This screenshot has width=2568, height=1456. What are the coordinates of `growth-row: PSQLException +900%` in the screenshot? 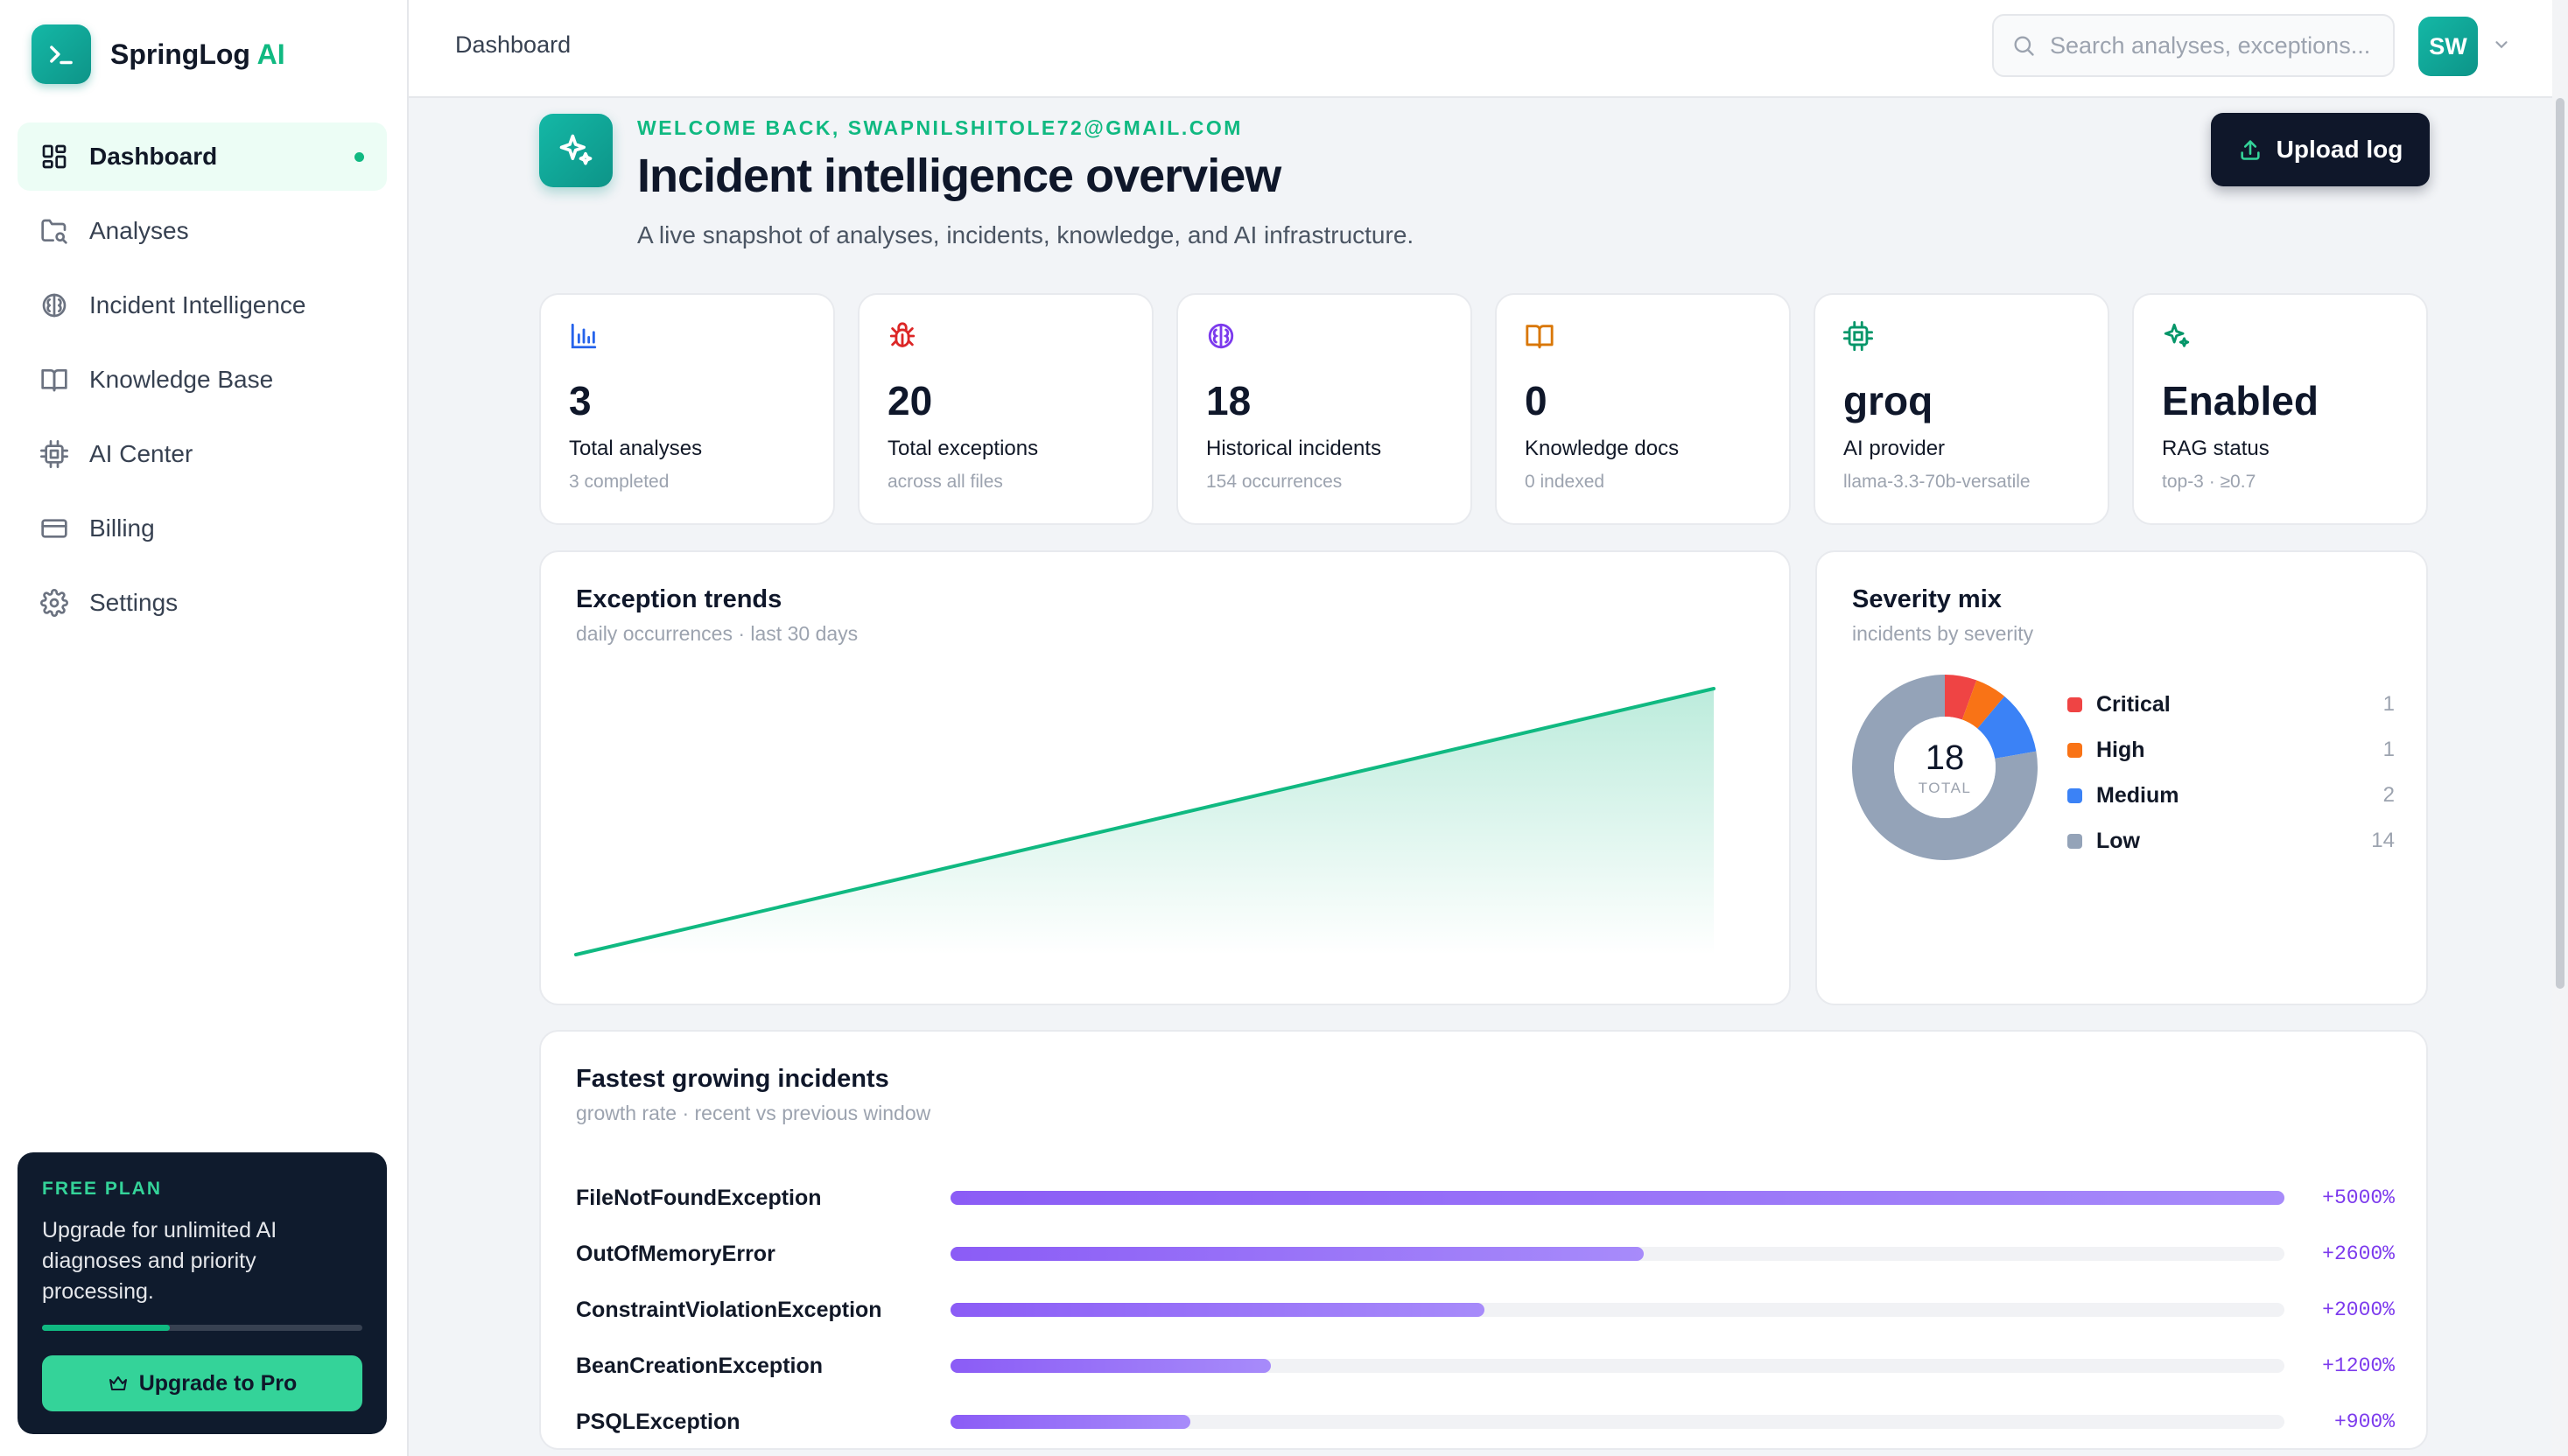 It's located at (1485, 1421).